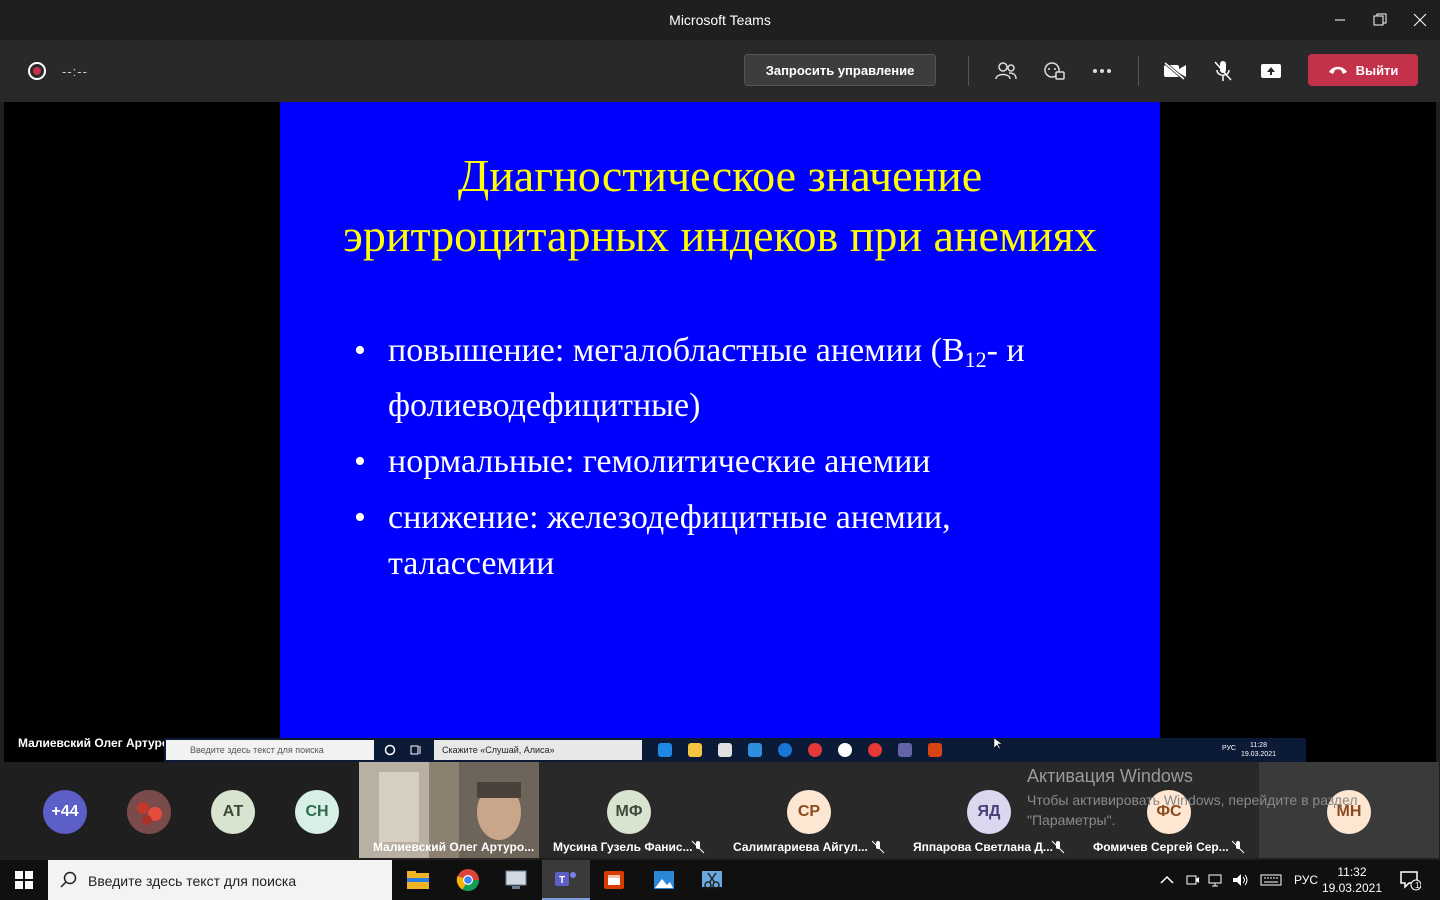 The image size is (1440, 900). What do you see at coordinates (68, 879) in the screenshot?
I see `search-icon` at bounding box center [68, 879].